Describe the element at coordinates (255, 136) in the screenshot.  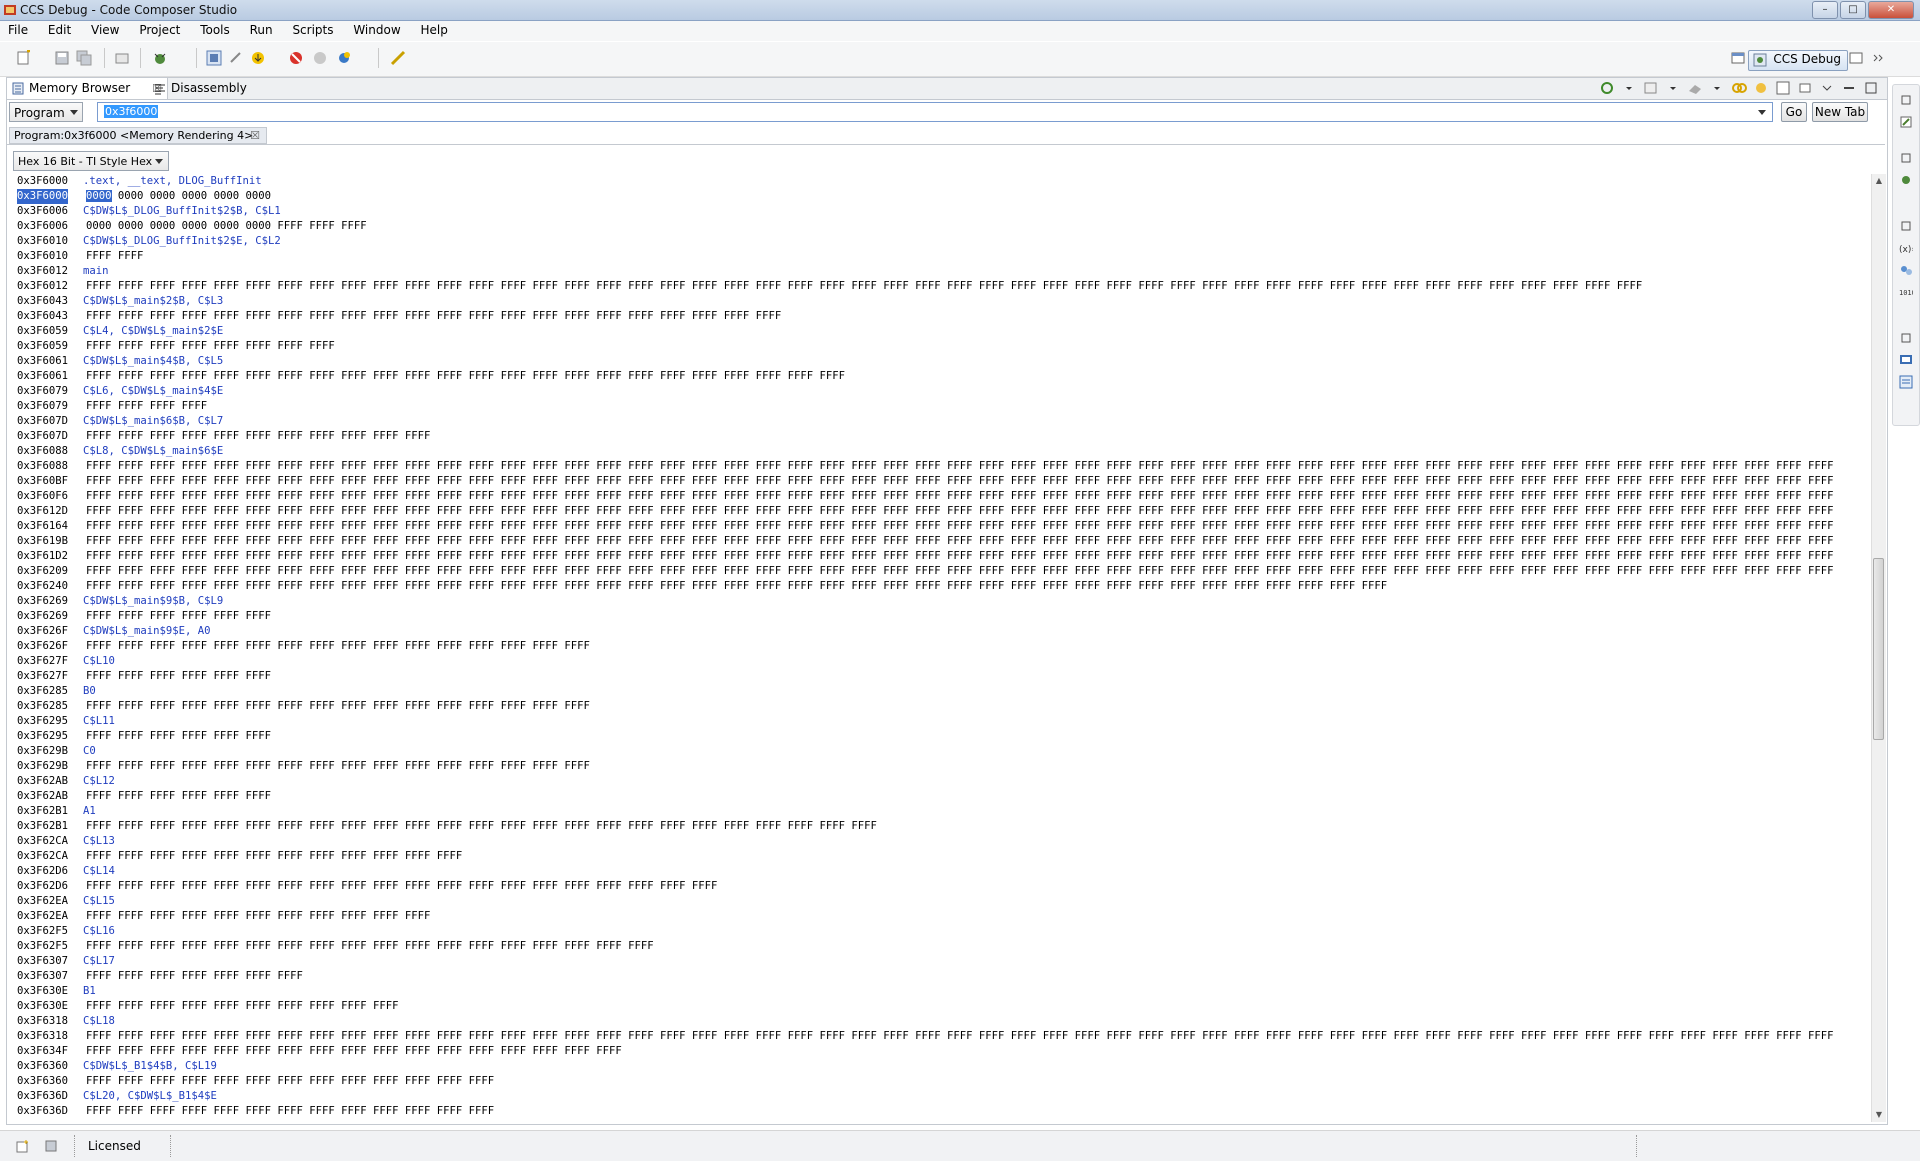
I see `close-tab-icon: ☒` at that location.